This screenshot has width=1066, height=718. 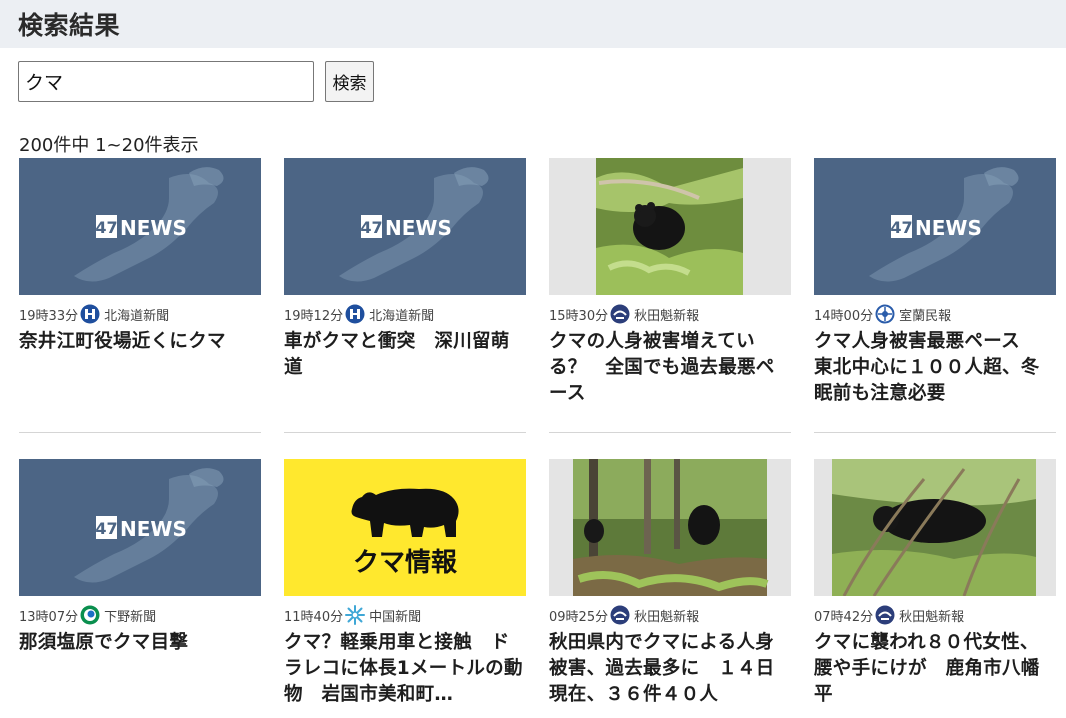 I want to click on result-meta: 19時33分 北海道新聞, so click(x=140, y=314).